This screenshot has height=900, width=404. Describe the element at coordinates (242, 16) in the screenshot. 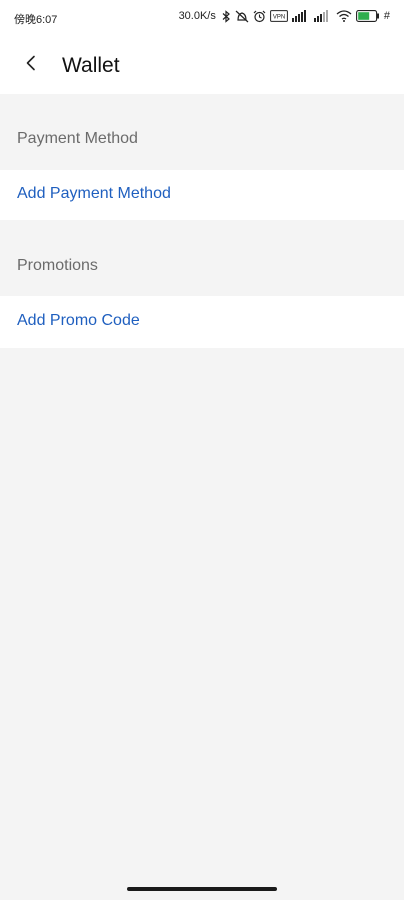

I see `dnd-icon` at that location.